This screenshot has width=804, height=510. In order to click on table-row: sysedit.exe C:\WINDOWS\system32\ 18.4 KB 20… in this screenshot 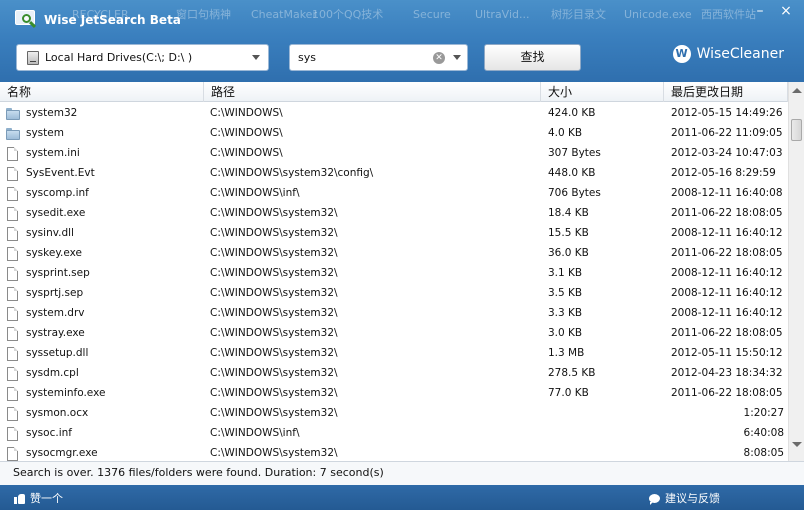, I will do `click(394, 213)`.